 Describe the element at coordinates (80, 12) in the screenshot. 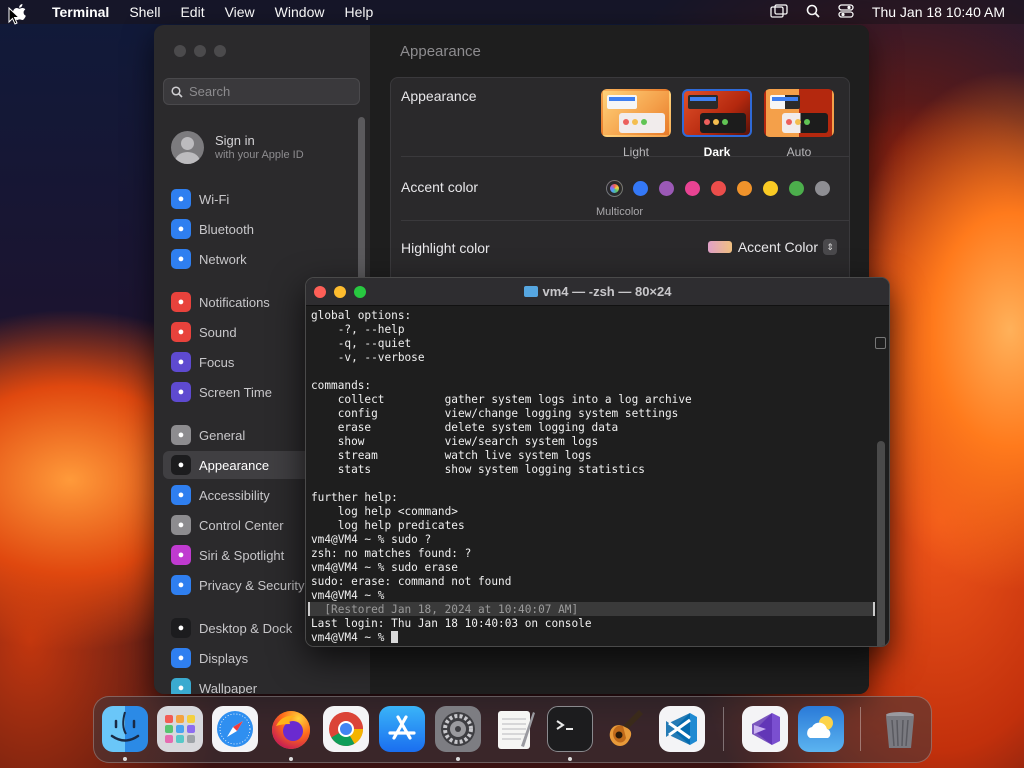

I see `menu-app-name: Terminal` at that location.